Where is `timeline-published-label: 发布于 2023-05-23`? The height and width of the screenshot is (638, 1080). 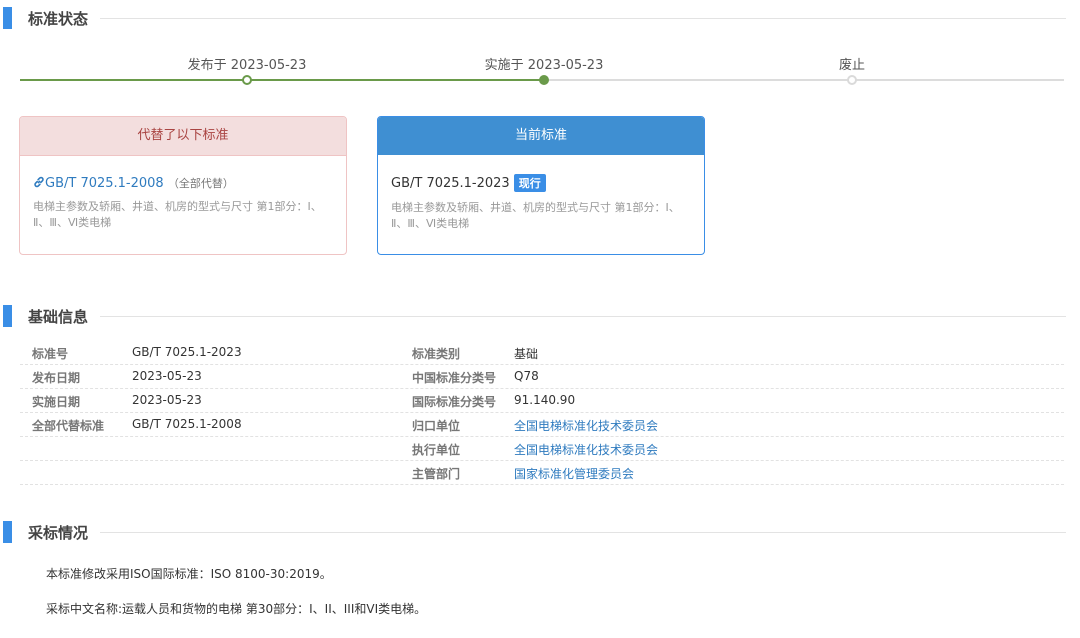
timeline-published-label: 发布于 2023-05-23 is located at coordinates (247, 65).